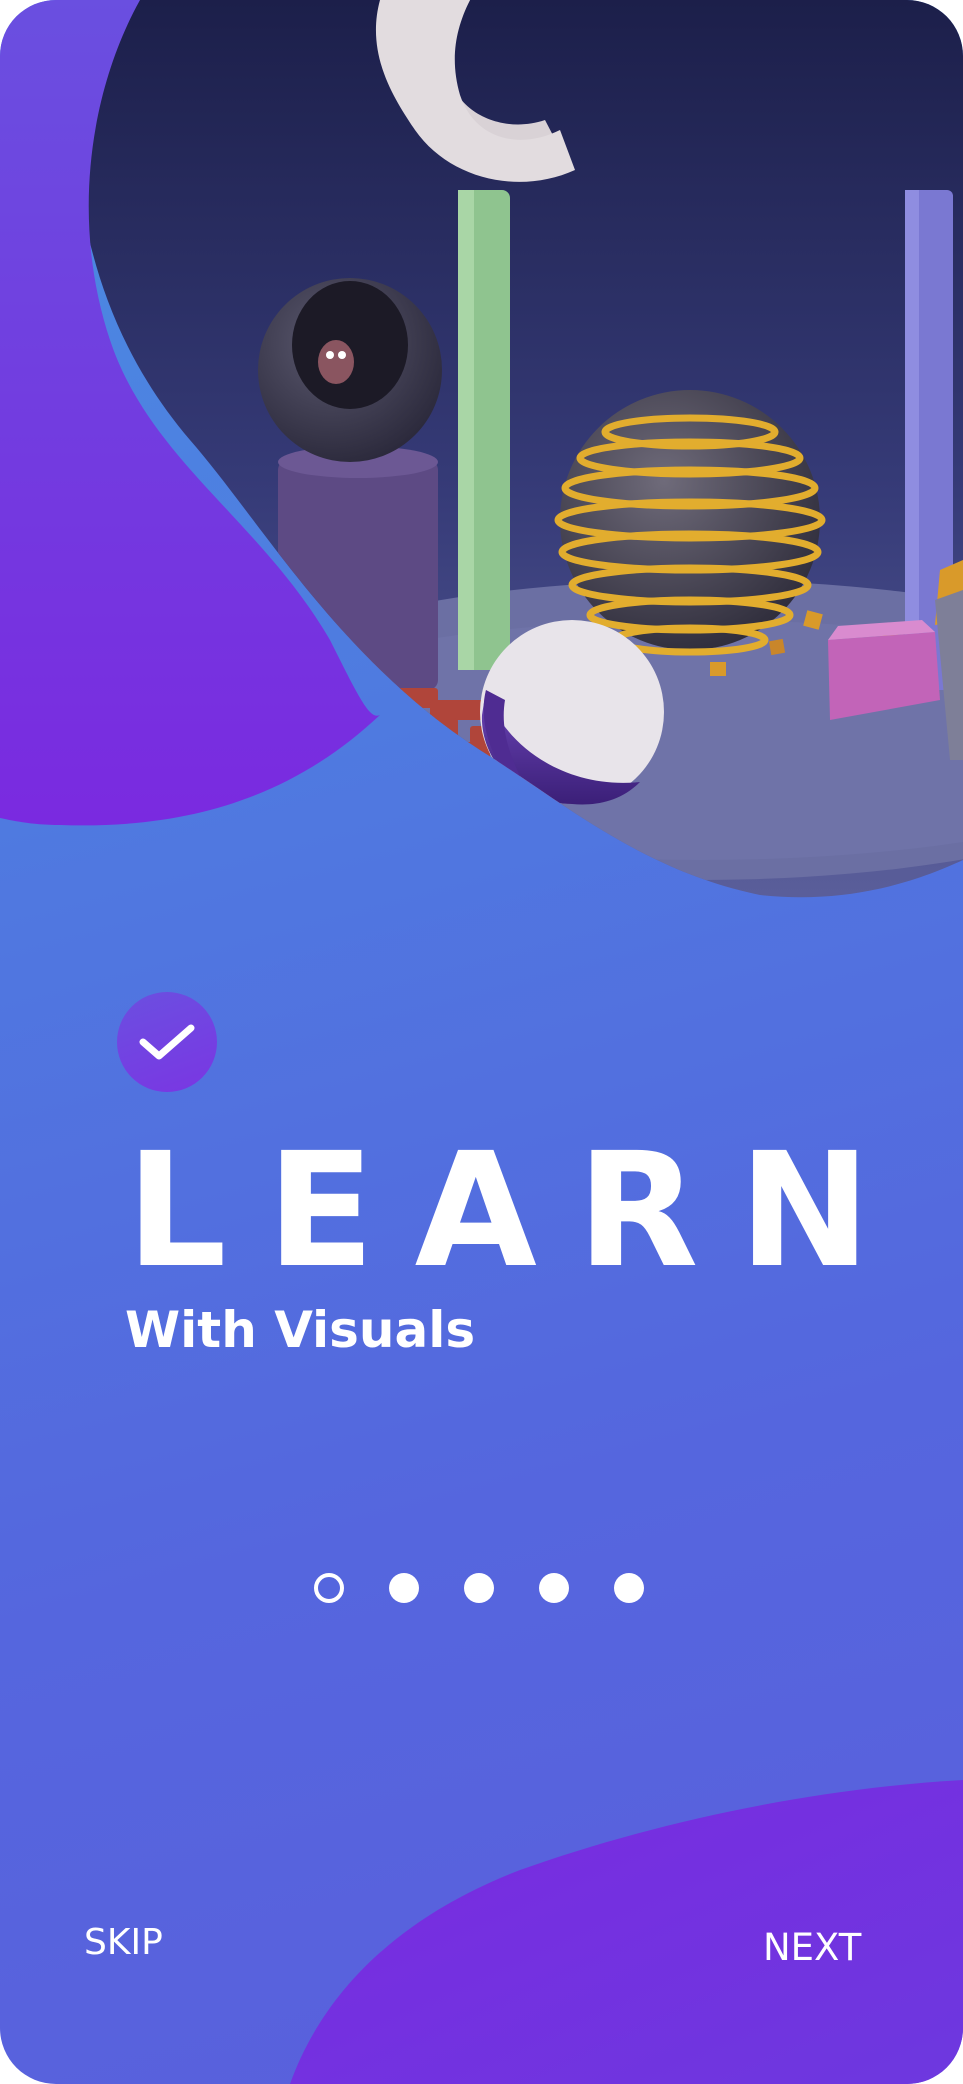  I want to click on pagination-dots, so click(479, 1590).